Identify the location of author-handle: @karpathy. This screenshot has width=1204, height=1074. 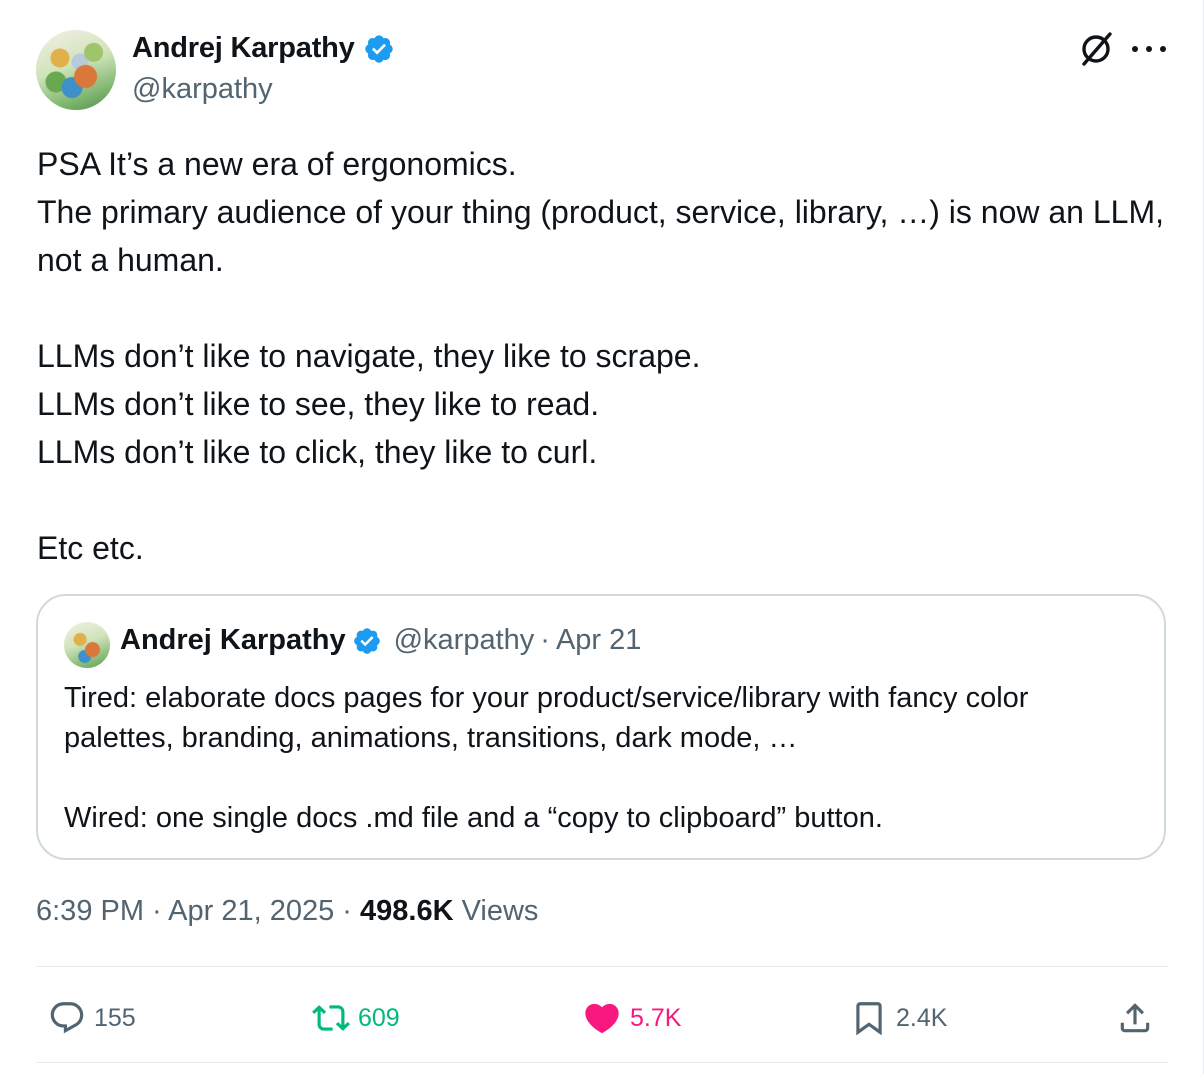
(202, 89).